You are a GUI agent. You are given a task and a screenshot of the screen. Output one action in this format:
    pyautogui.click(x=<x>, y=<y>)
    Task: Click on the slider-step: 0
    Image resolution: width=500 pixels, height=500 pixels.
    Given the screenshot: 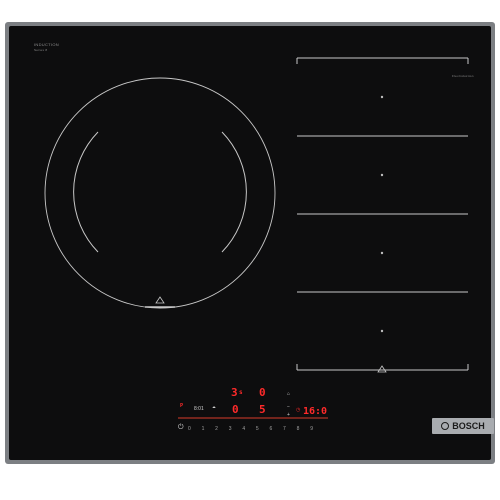 What is the action you would take?
    pyautogui.click(x=189, y=429)
    